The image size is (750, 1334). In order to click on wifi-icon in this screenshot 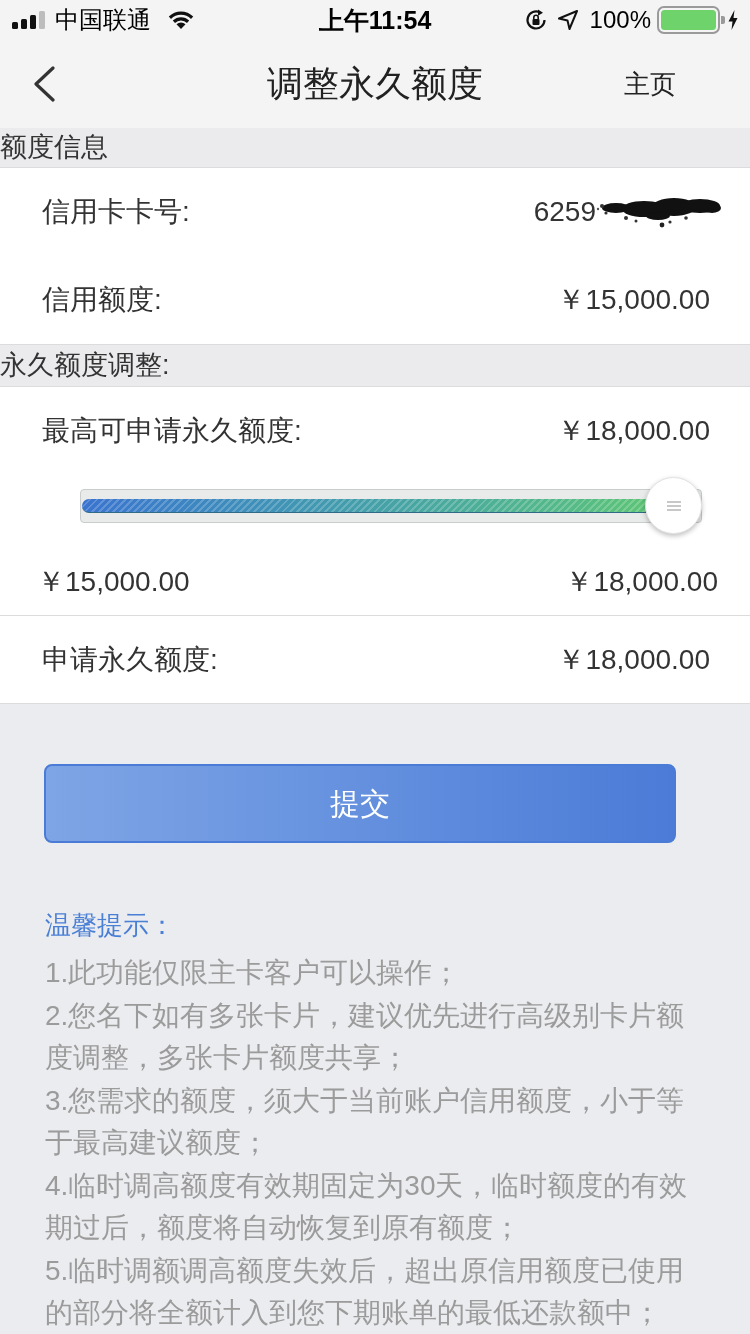, I will do `click(181, 20)`.